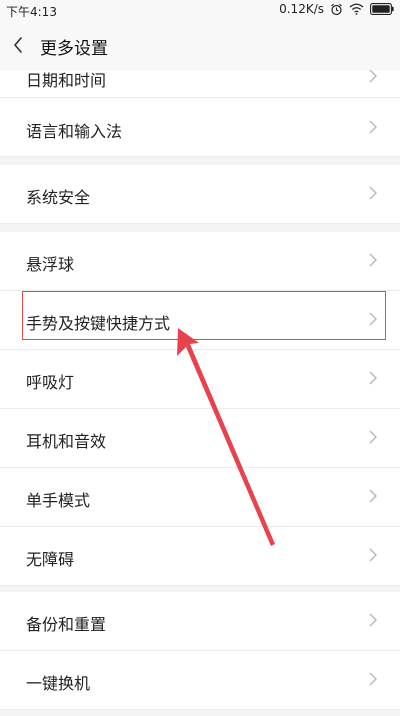  What do you see at coordinates (58, 683) in the screenshot?
I see `setting-label: 一键换机` at bounding box center [58, 683].